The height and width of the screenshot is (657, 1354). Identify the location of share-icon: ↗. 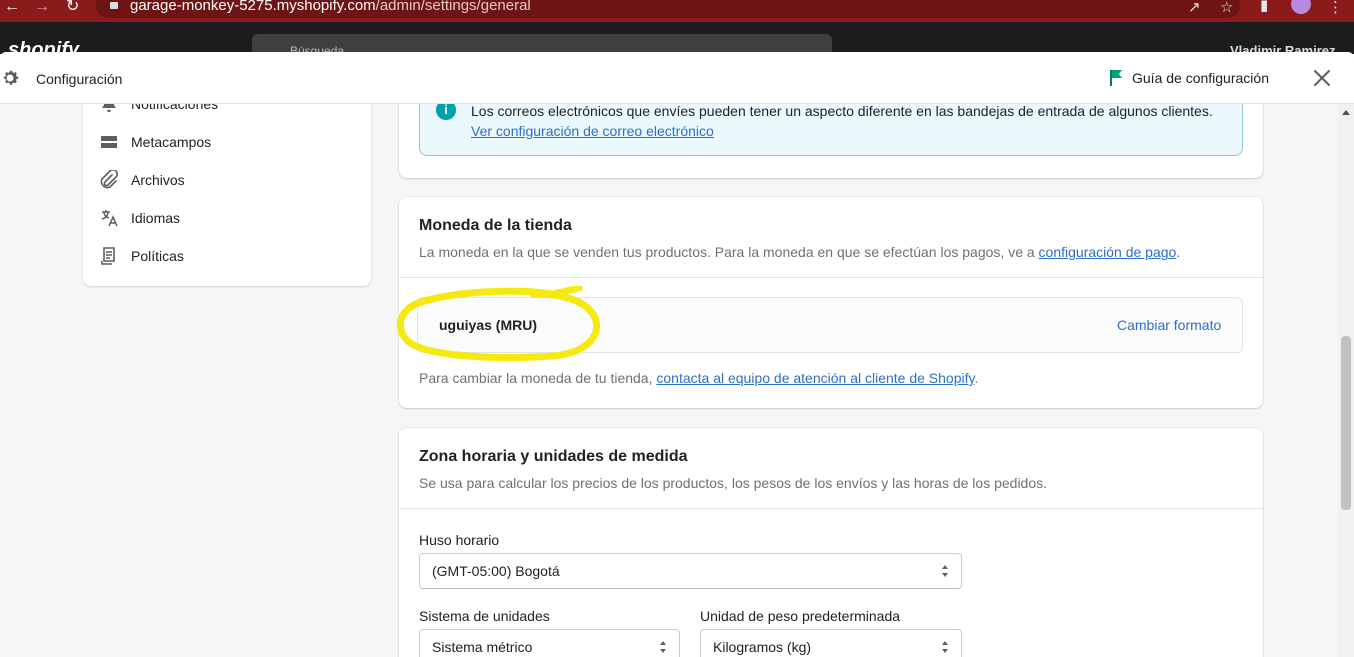
(1194, 8).